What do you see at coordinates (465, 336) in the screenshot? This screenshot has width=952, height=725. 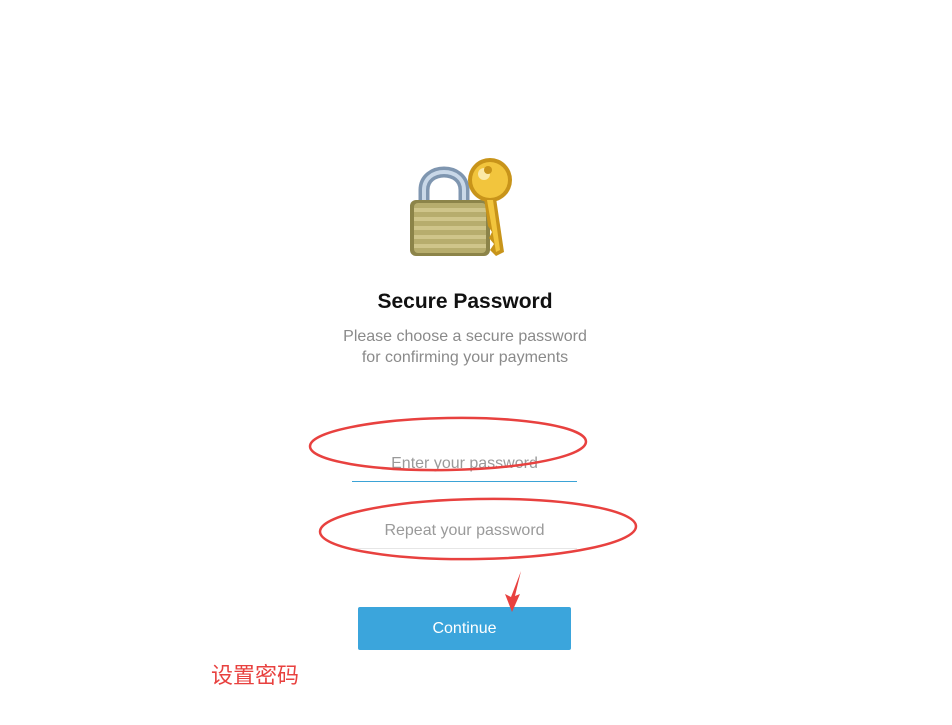 I see `subtitle-line-1: Please choose a secure password` at bounding box center [465, 336].